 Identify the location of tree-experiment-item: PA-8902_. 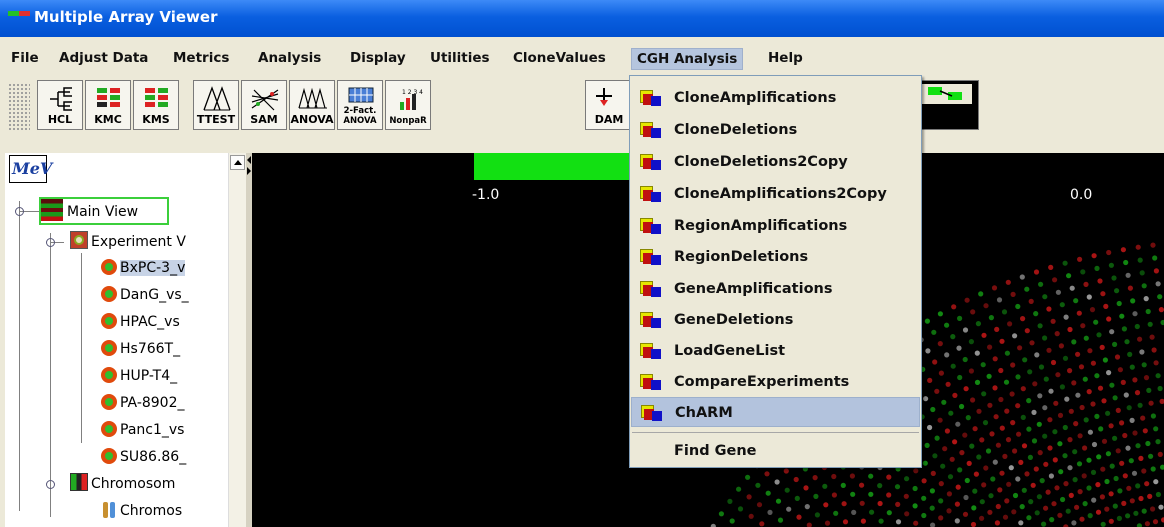
(166, 403).